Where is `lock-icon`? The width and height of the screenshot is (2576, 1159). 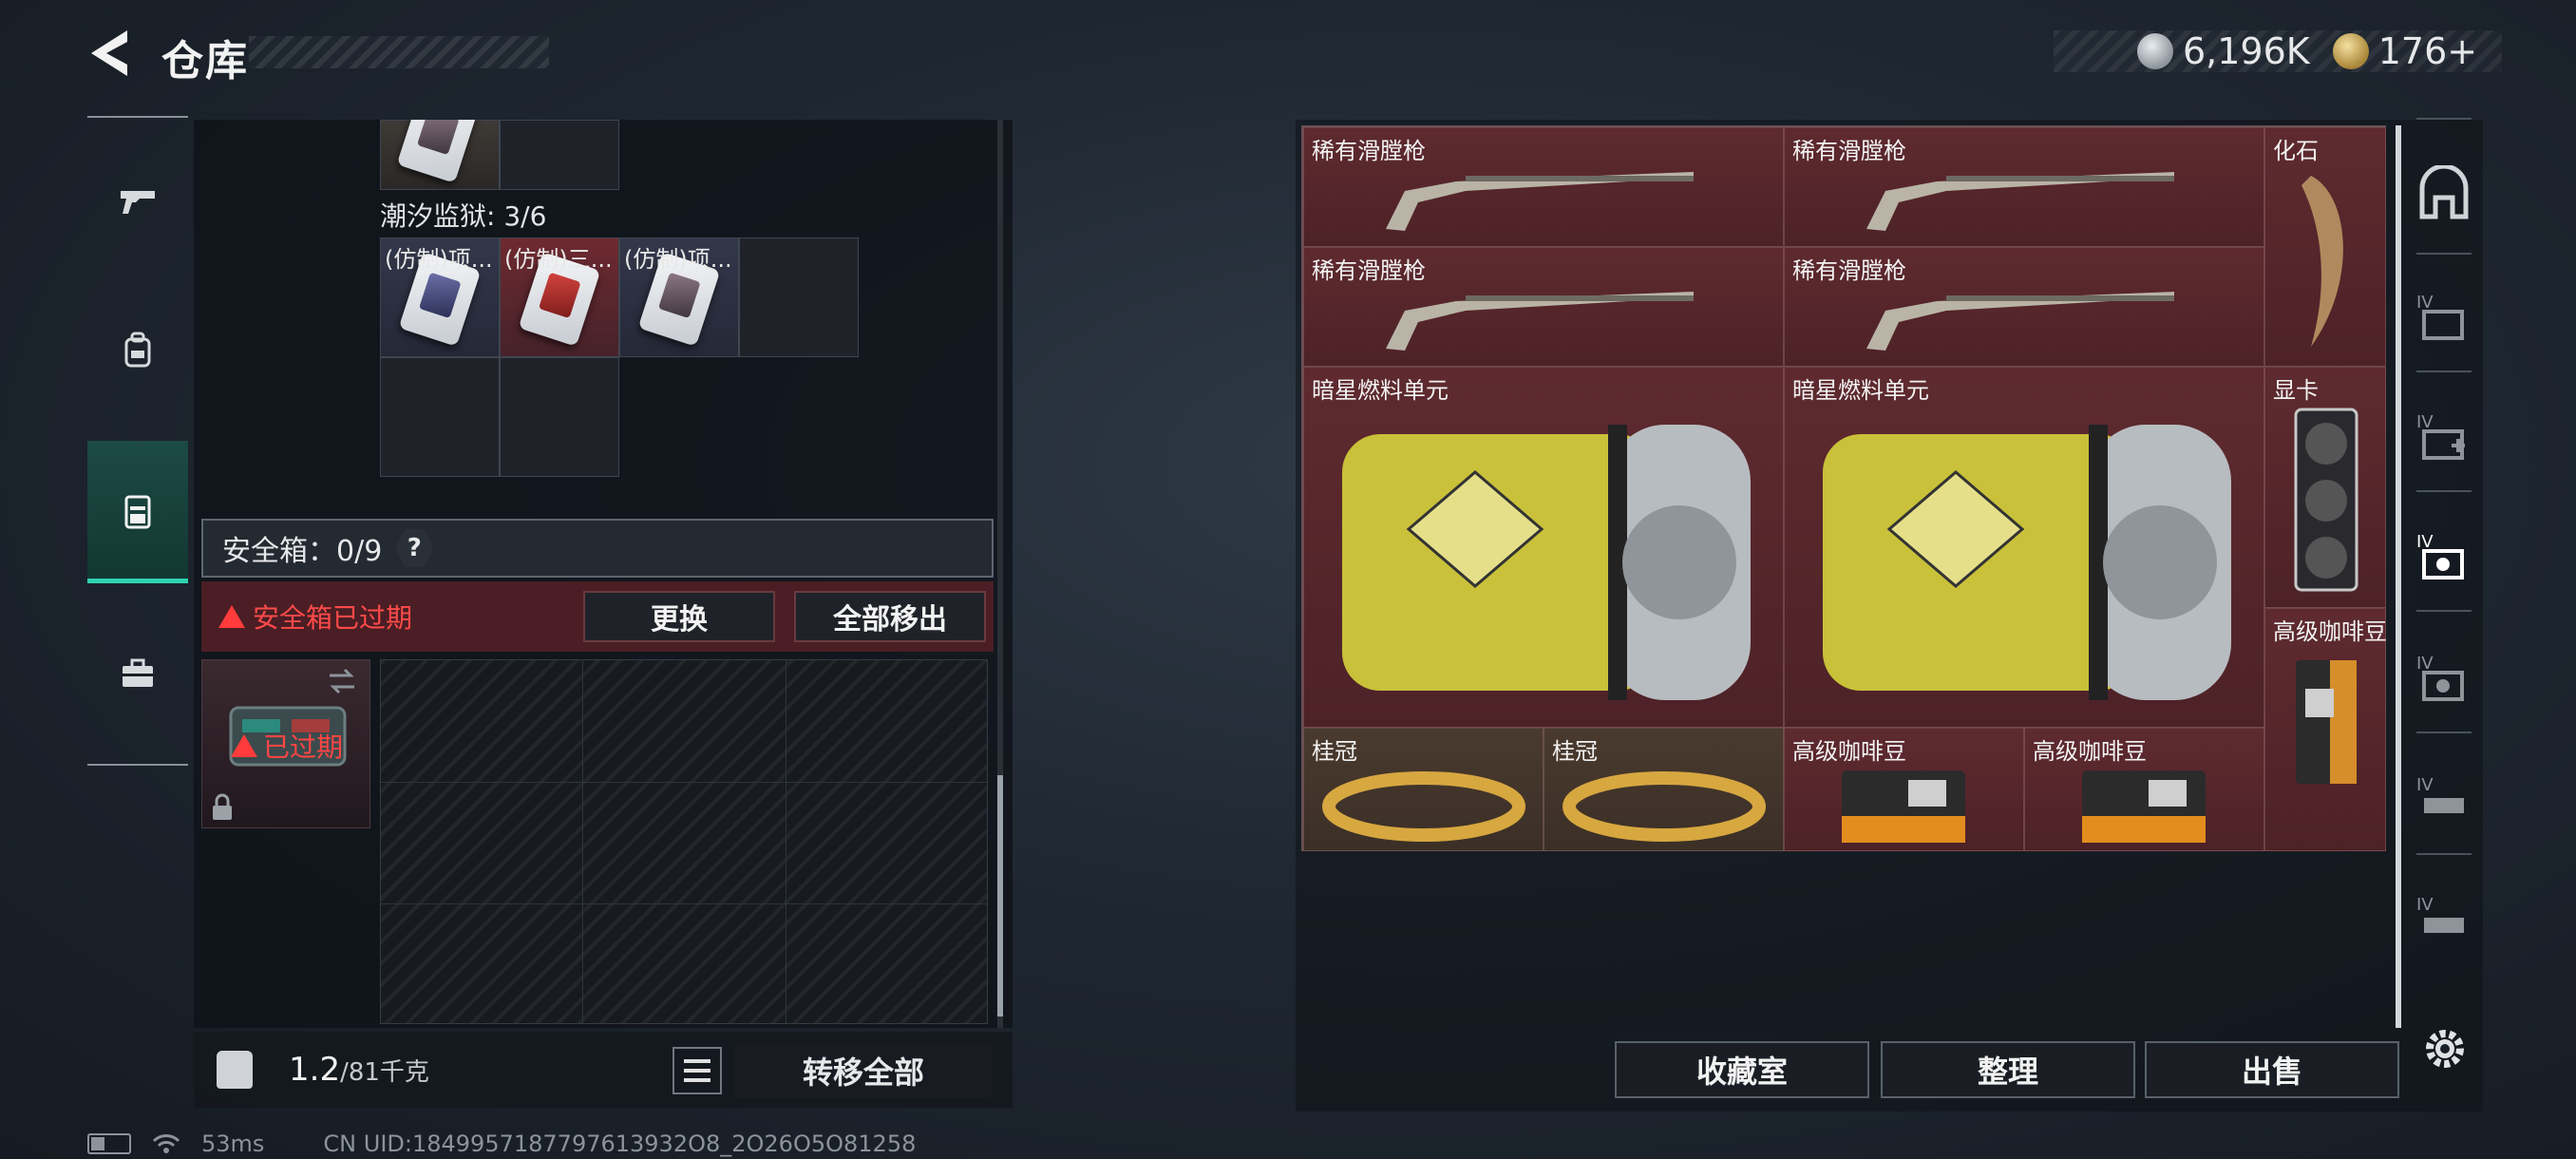 lock-icon is located at coordinates (222, 806).